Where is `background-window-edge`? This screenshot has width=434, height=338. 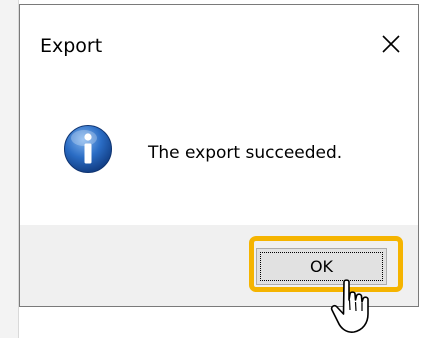
background-window-edge is located at coordinates (9, 169).